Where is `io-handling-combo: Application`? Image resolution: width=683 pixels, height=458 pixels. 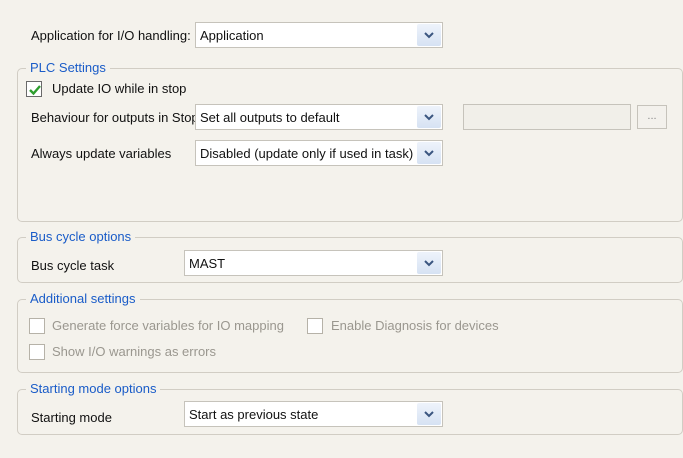
io-handling-combo: Application is located at coordinates (319, 35).